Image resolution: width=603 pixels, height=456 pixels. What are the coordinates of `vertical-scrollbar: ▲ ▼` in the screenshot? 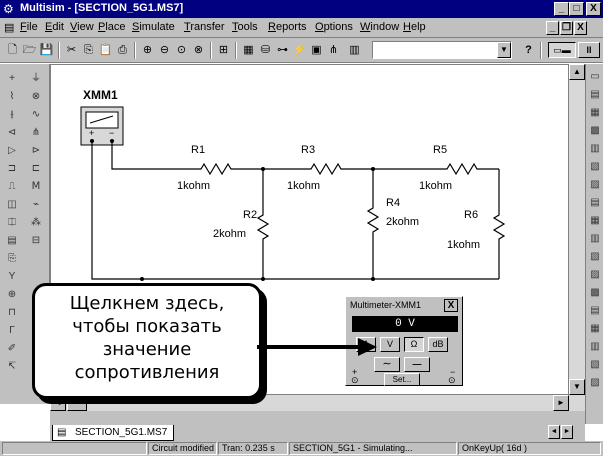 It's located at (577, 229).